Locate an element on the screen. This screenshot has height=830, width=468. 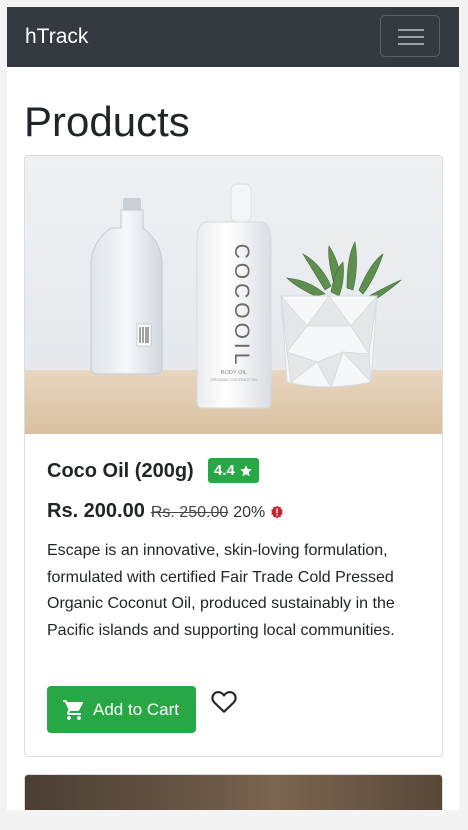
navbar-toggle-button is located at coordinates (410, 36).